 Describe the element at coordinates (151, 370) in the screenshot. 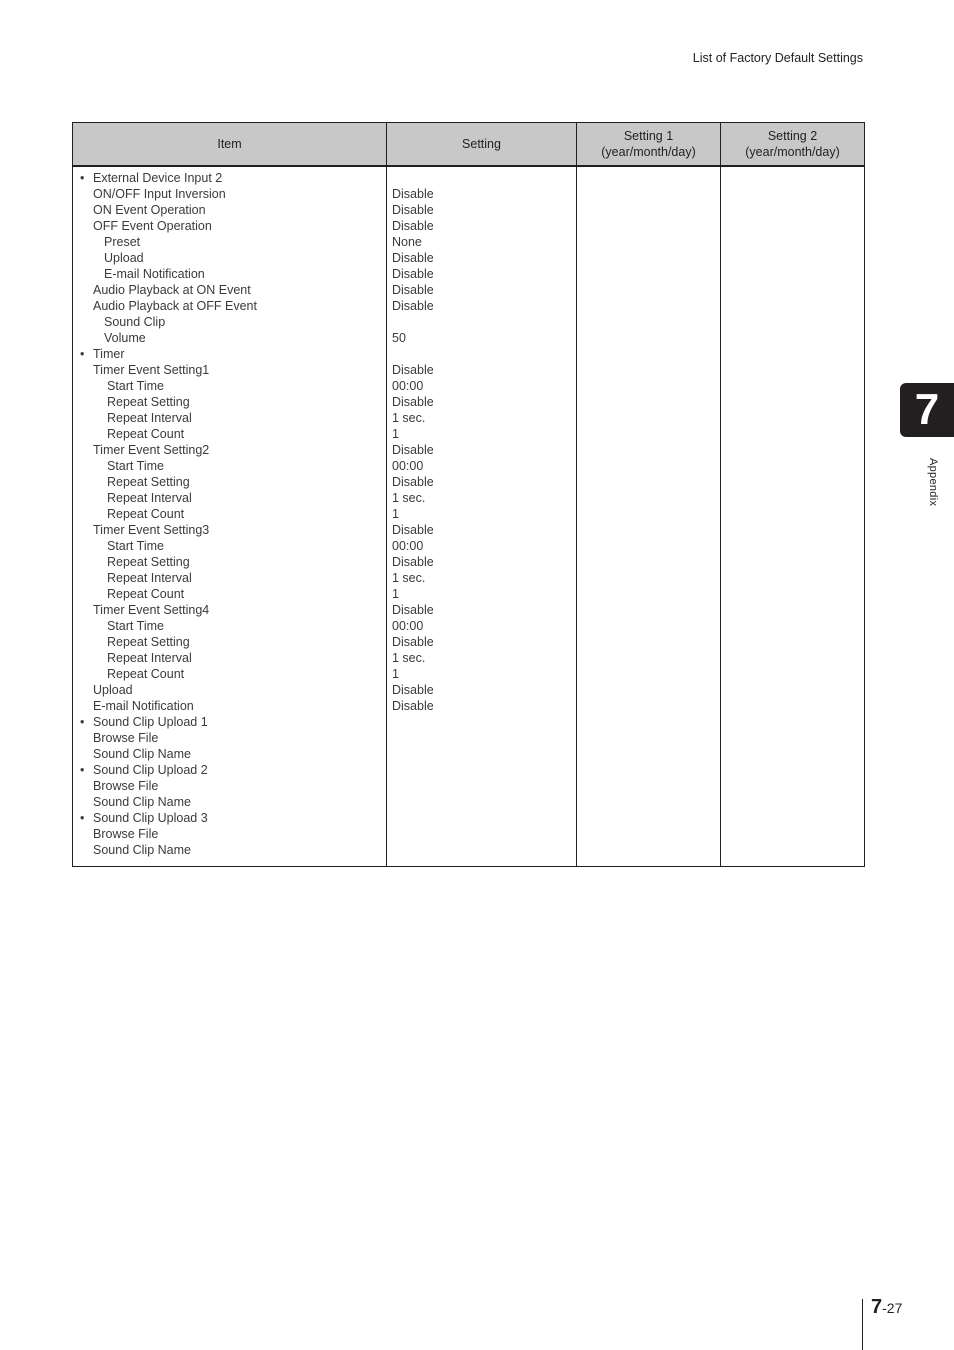

I see `item-label: Timer Event Setting1` at that location.